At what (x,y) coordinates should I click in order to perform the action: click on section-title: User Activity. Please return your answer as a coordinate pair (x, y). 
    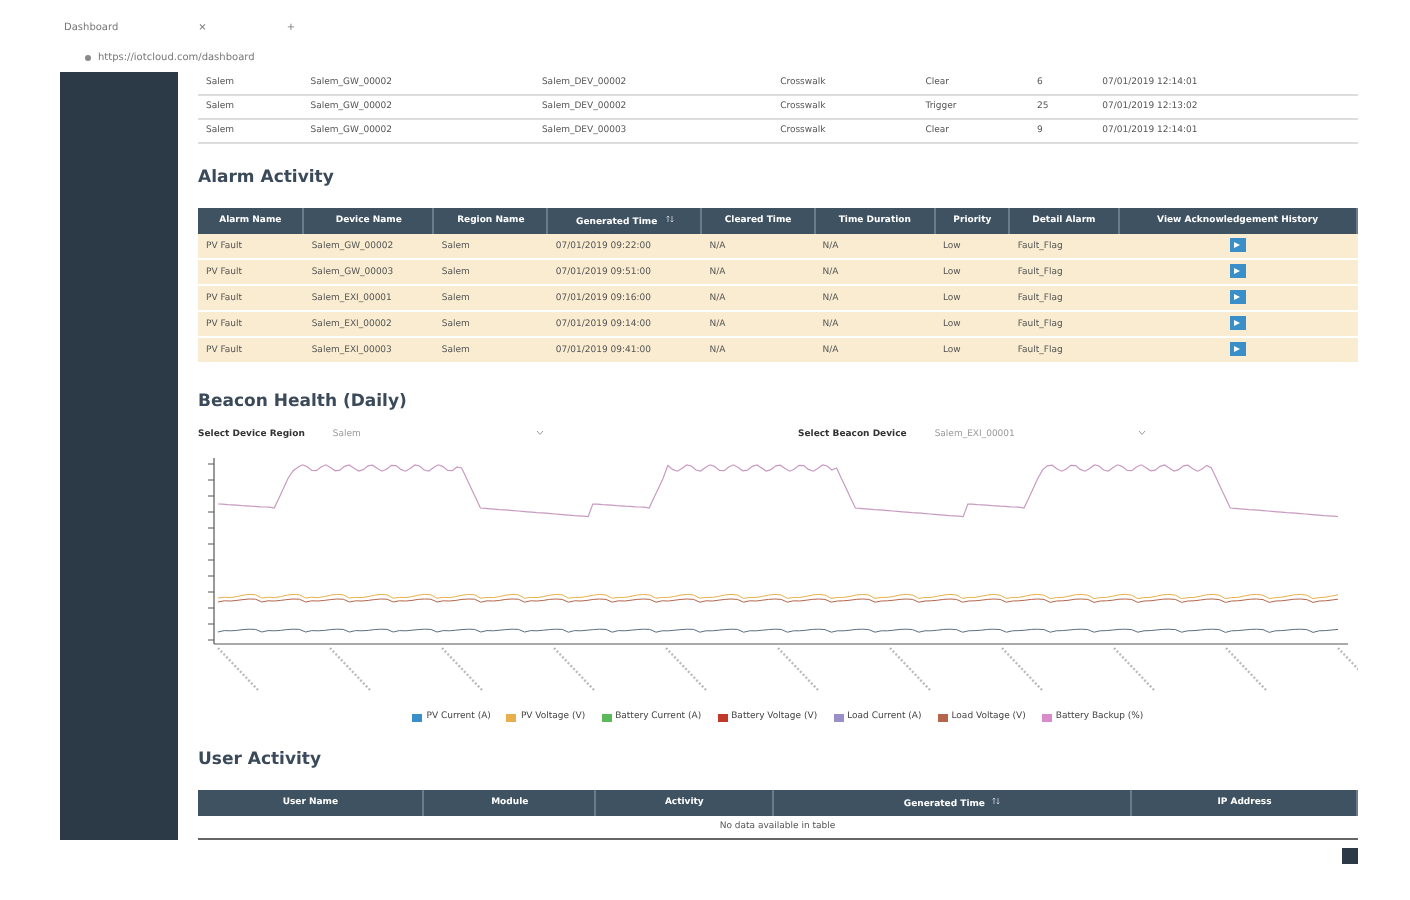
    Looking at the image, I should click on (261, 760).